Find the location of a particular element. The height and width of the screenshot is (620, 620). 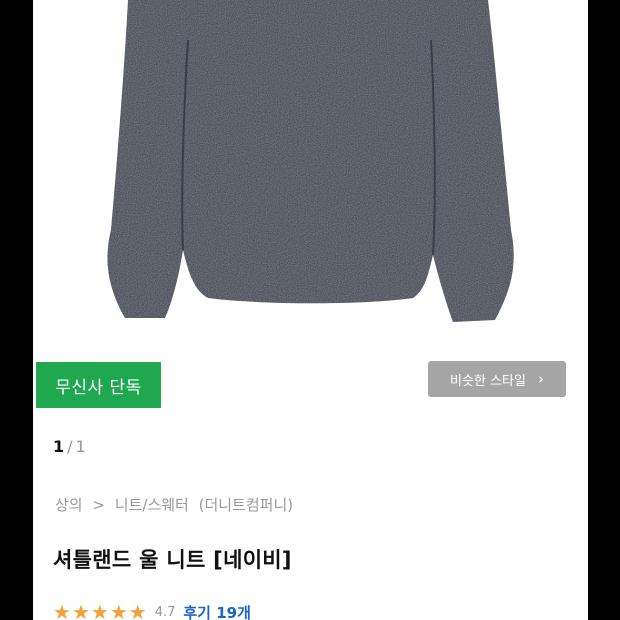

breadcrumb: 상의 > 니트/스웨터 (더니트컴퍼니) is located at coordinates (176, 504).